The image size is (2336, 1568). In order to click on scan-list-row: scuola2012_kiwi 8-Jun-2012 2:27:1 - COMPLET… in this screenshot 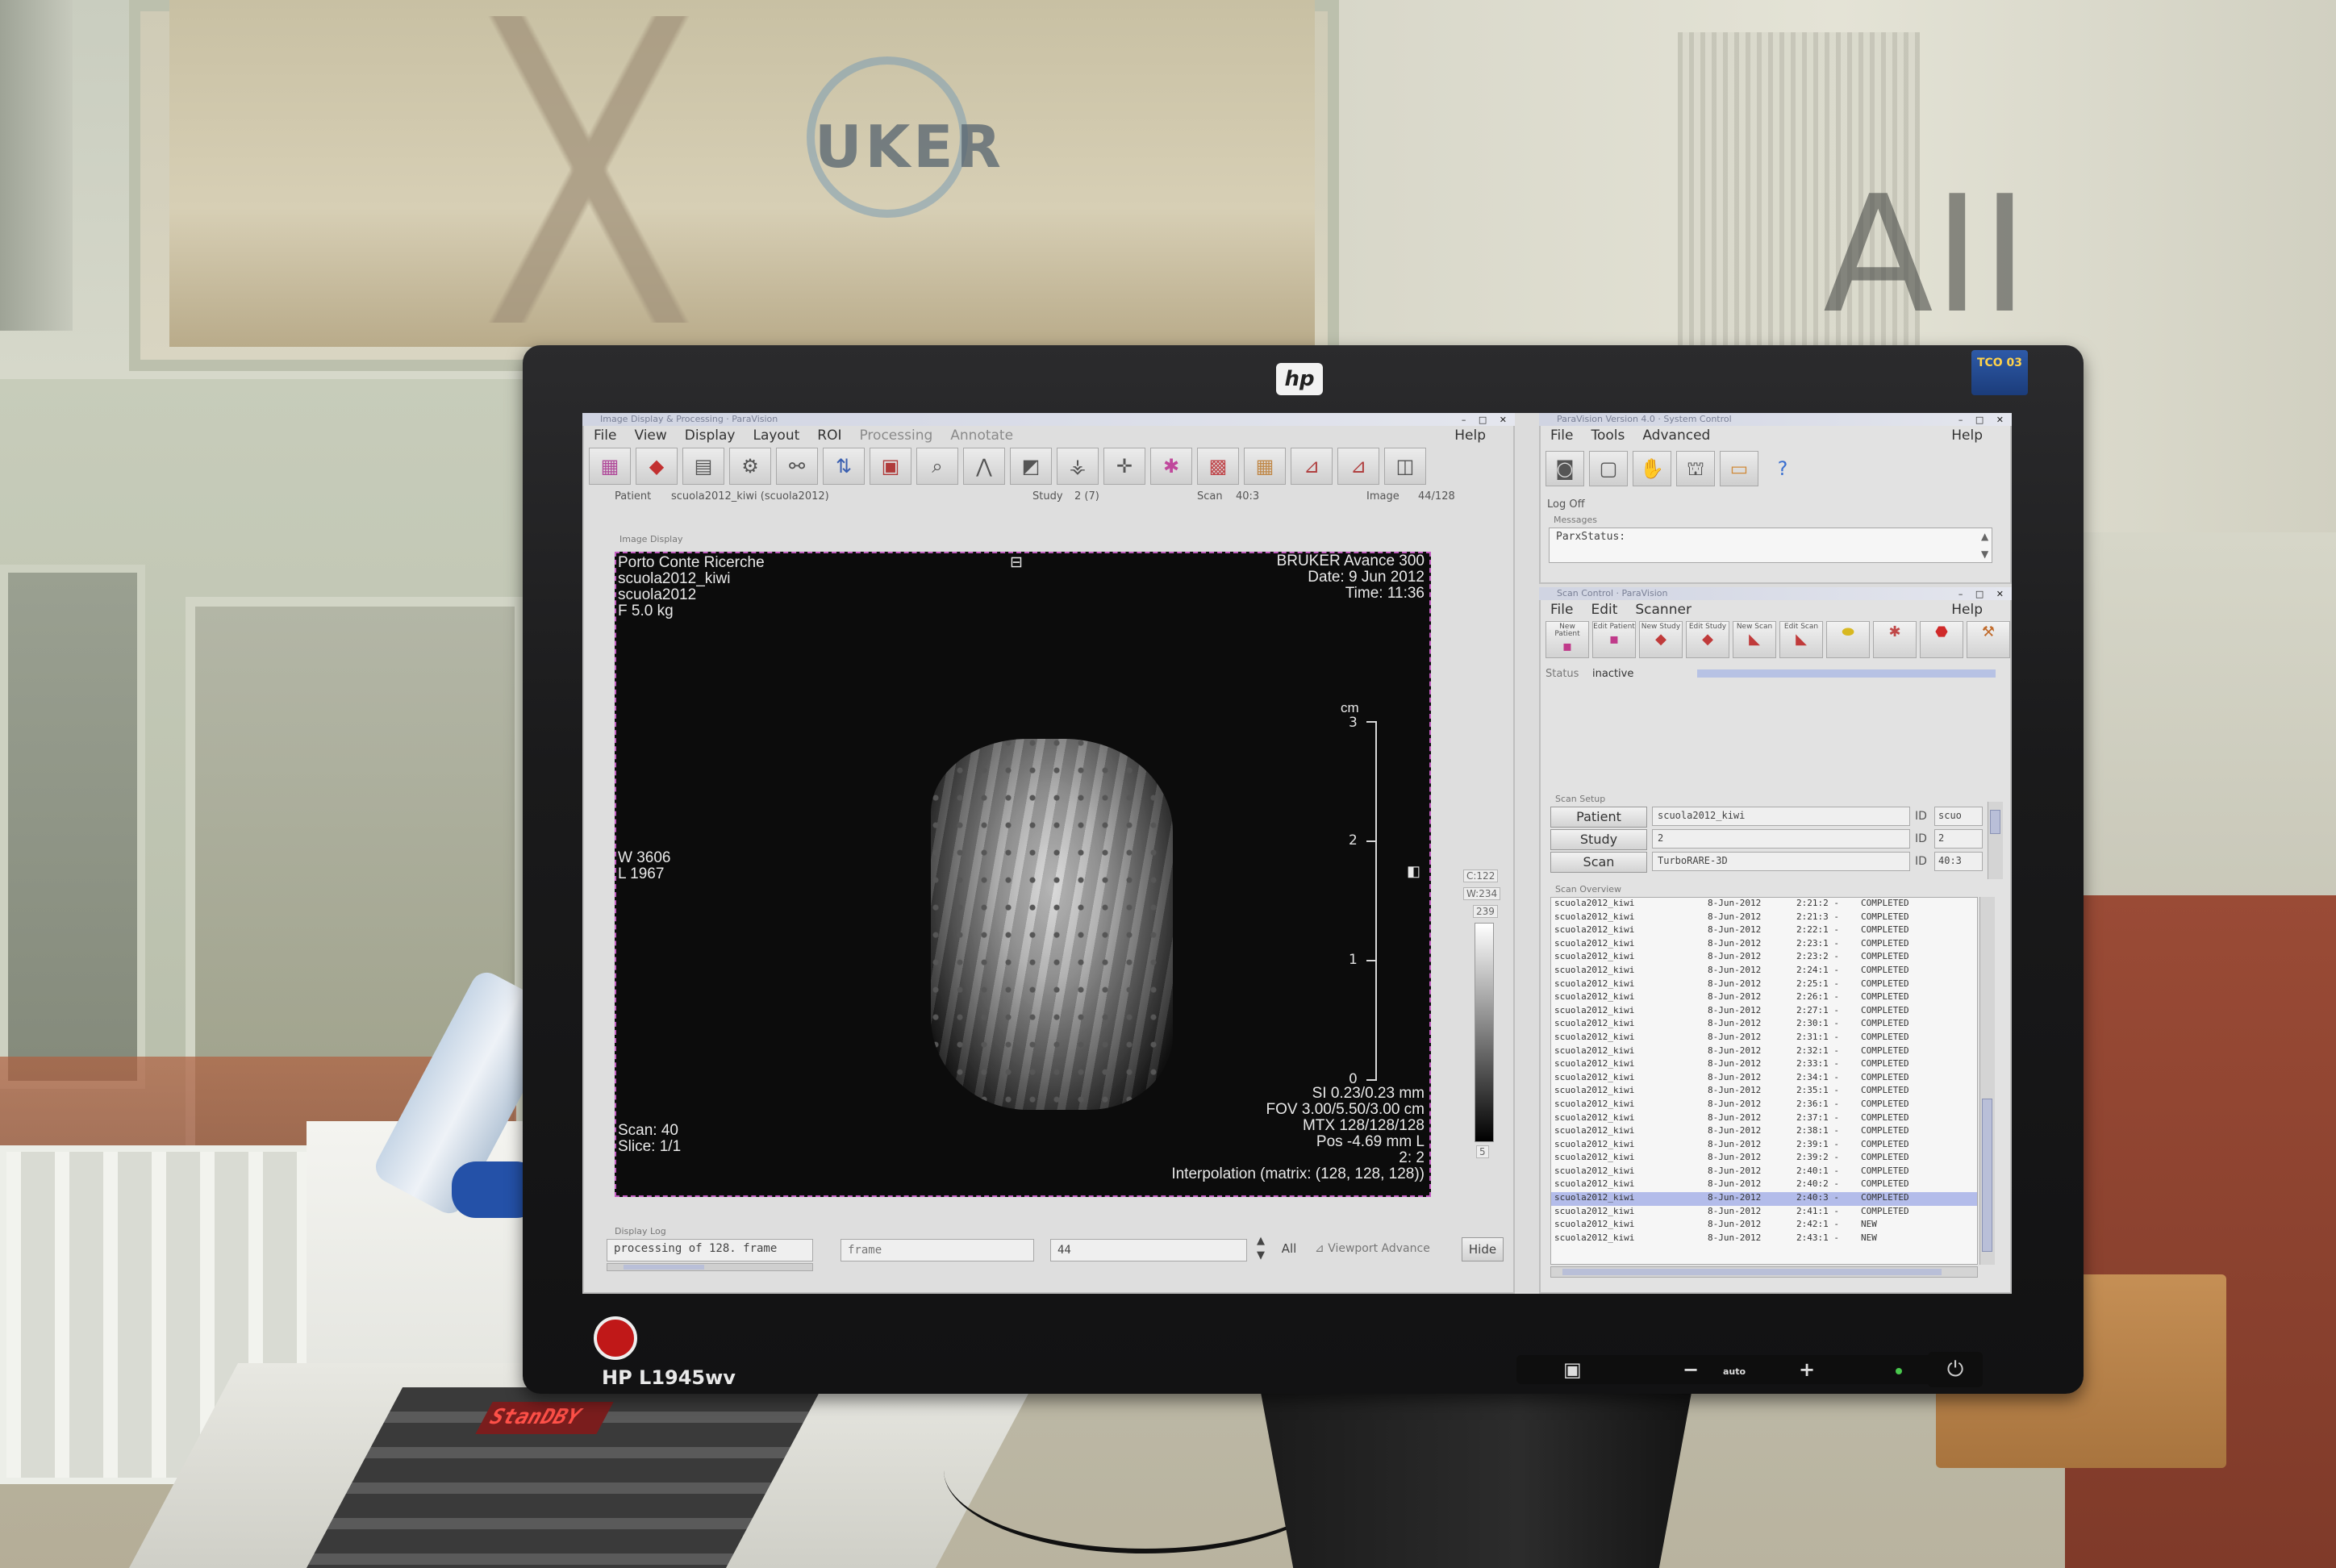, I will do `click(1764, 1012)`.